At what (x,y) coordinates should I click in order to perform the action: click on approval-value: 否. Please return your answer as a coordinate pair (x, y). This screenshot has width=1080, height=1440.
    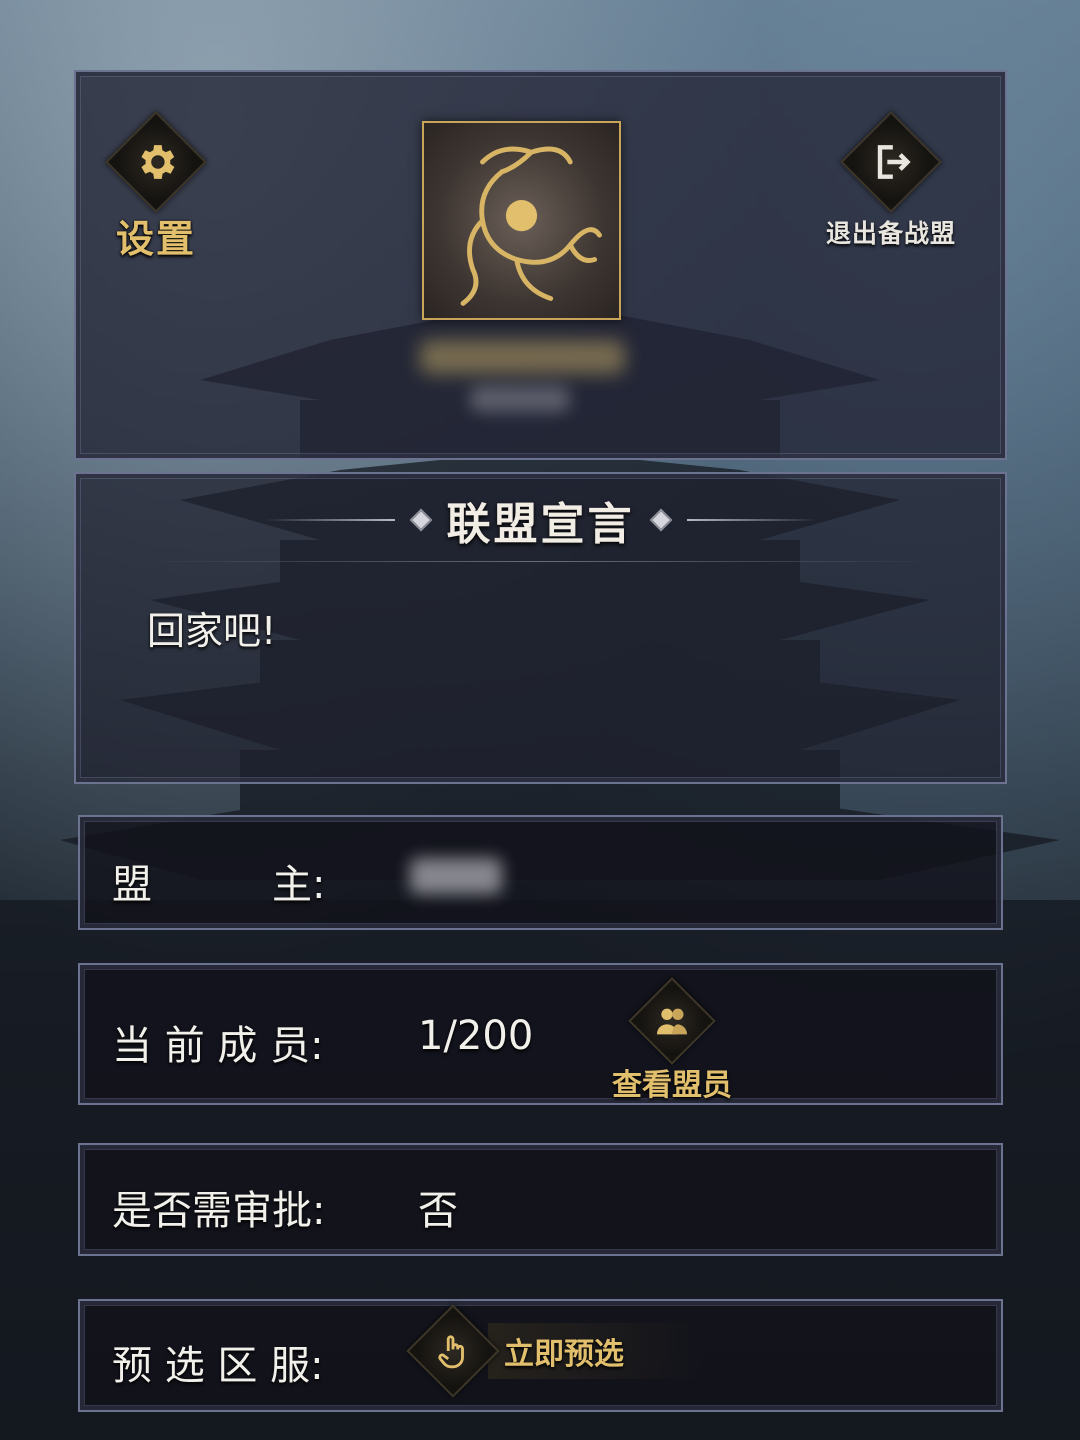
    Looking at the image, I should click on (438, 1211).